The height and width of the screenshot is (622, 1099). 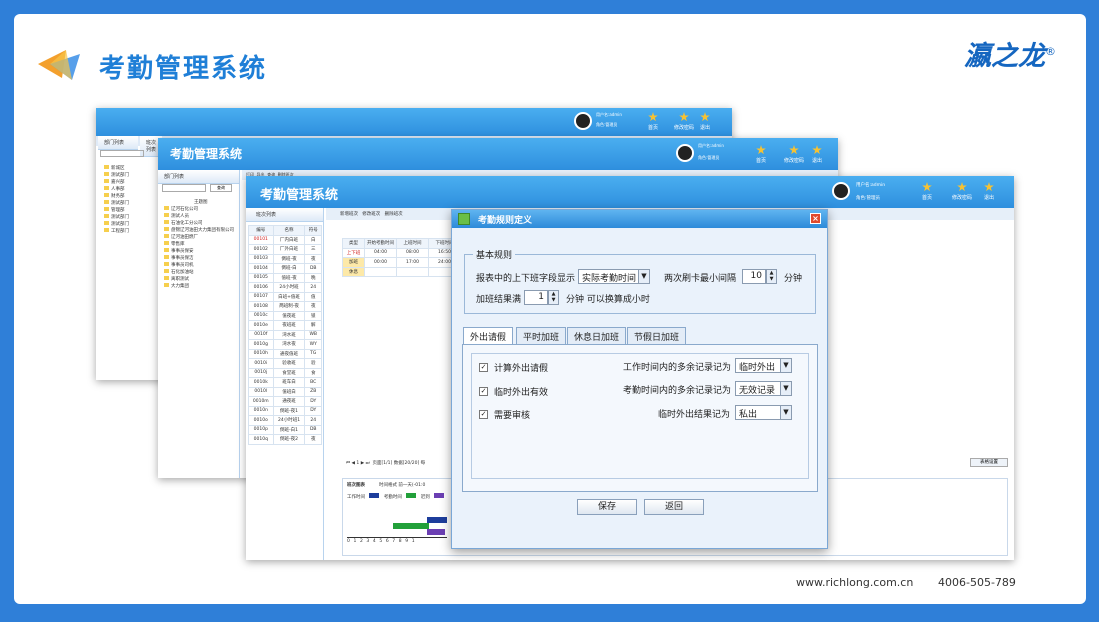 I want to click on table-row: 0010q 倒班-夜2 夜, so click(x=285, y=439).